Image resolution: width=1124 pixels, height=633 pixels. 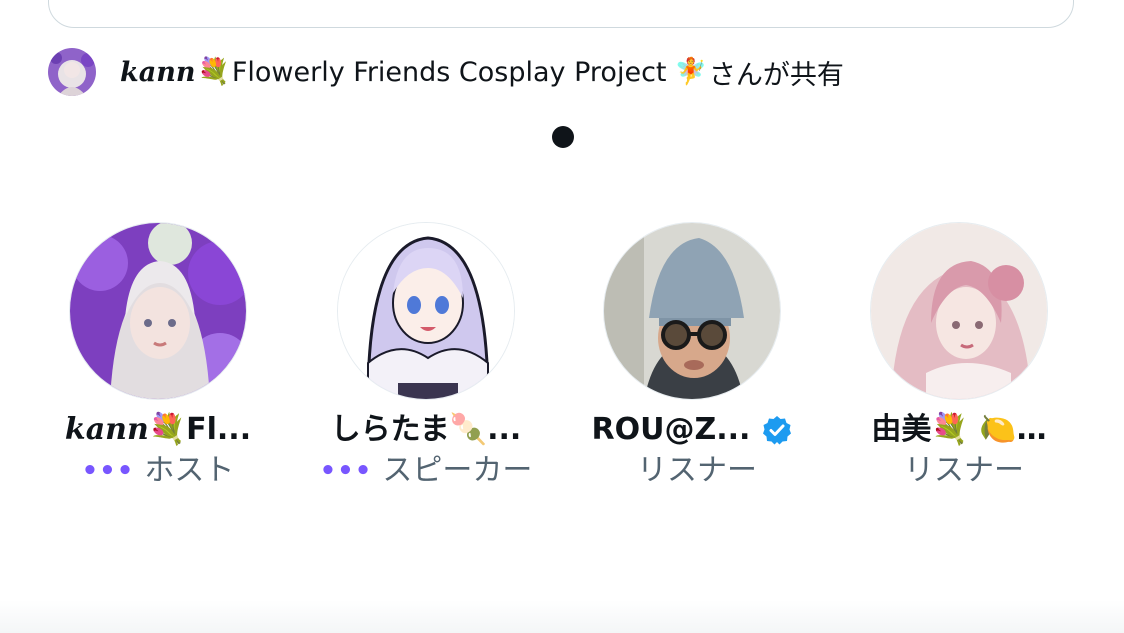 What do you see at coordinates (426, 311) in the screenshot?
I see `anime-girl-avatar` at bounding box center [426, 311].